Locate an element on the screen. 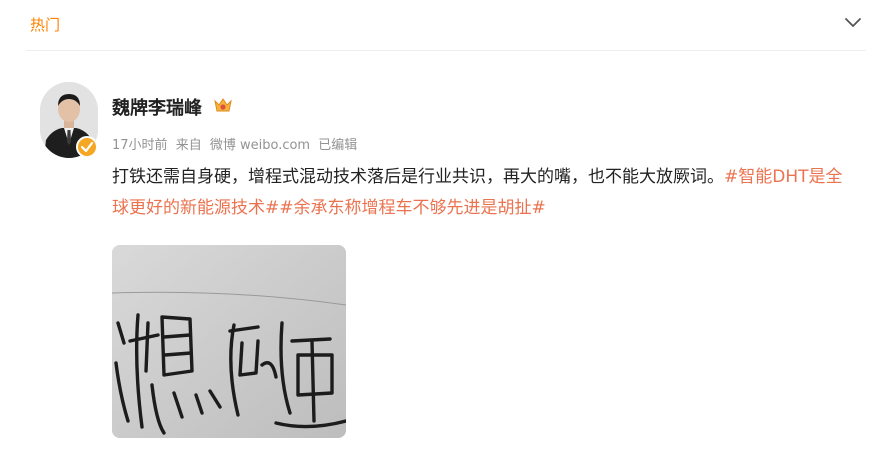 The height and width of the screenshot is (459, 888). vip-crown-icon is located at coordinates (223, 105).